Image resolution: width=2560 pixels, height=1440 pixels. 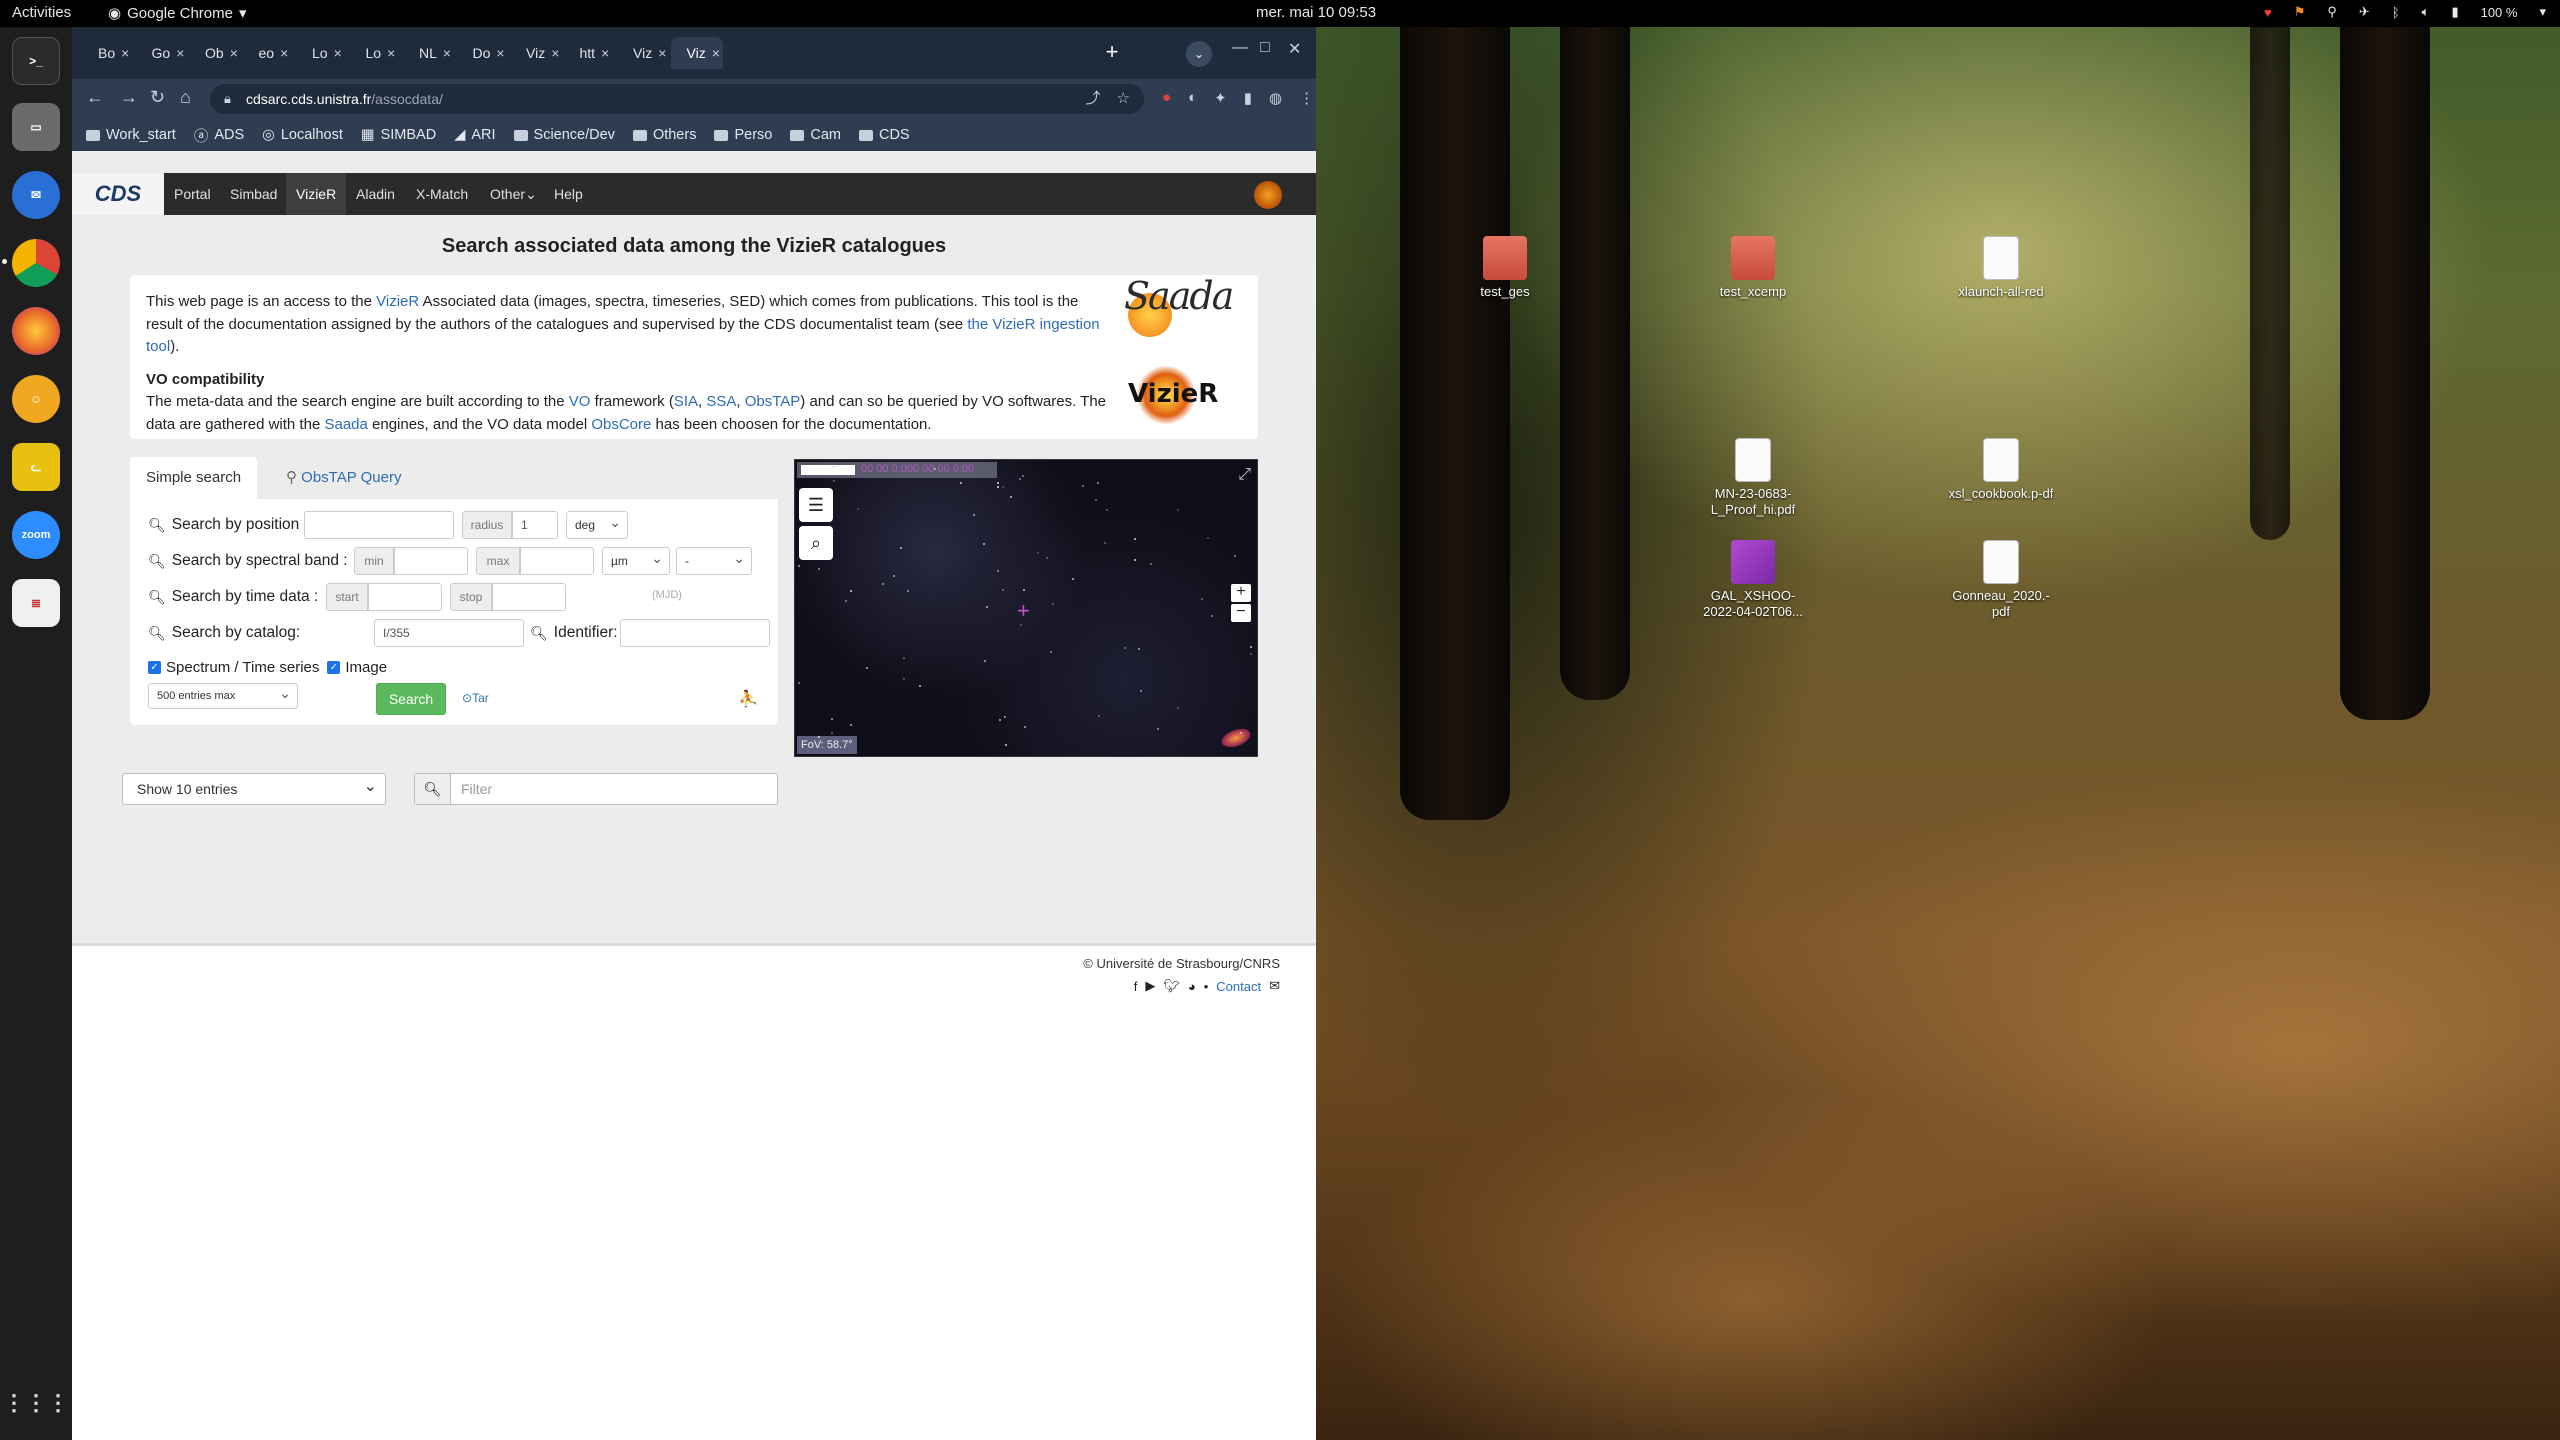 What do you see at coordinates (828, 470) in the screenshot?
I see `projection-field` at bounding box center [828, 470].